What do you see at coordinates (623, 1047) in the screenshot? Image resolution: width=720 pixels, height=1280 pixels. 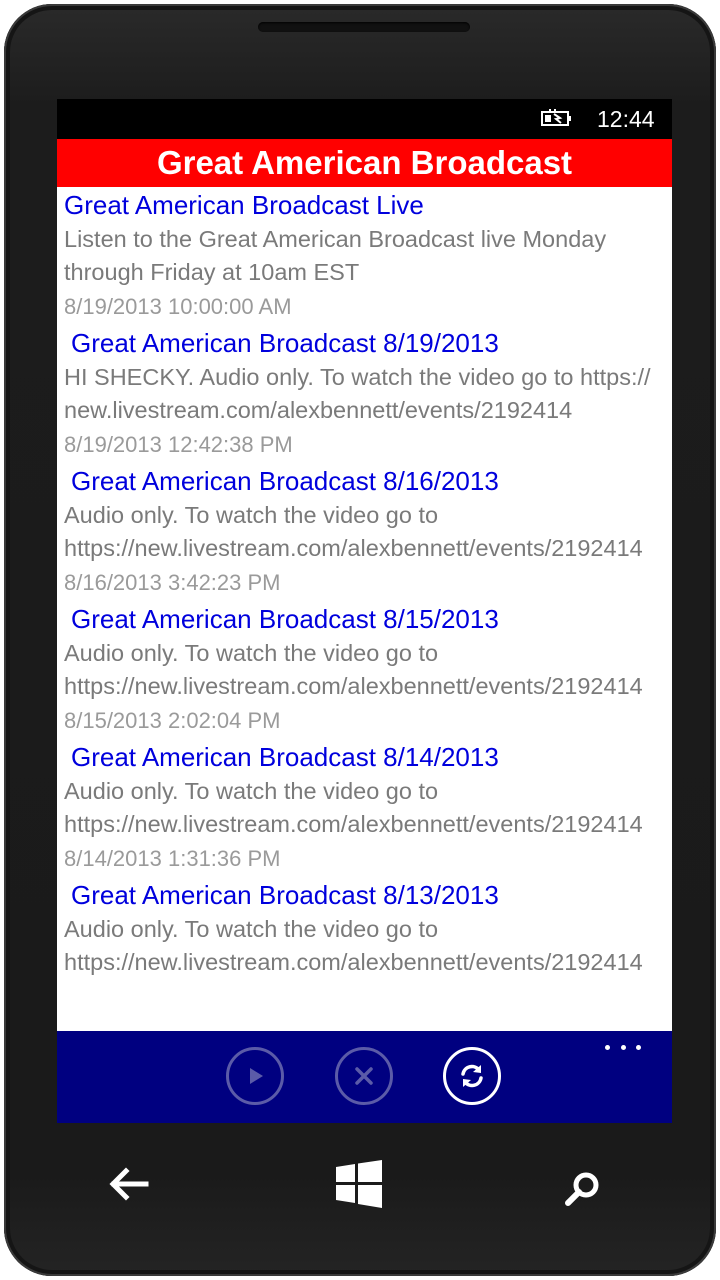 I see `ellipsis-icon` at bounding box center [623, 1047].